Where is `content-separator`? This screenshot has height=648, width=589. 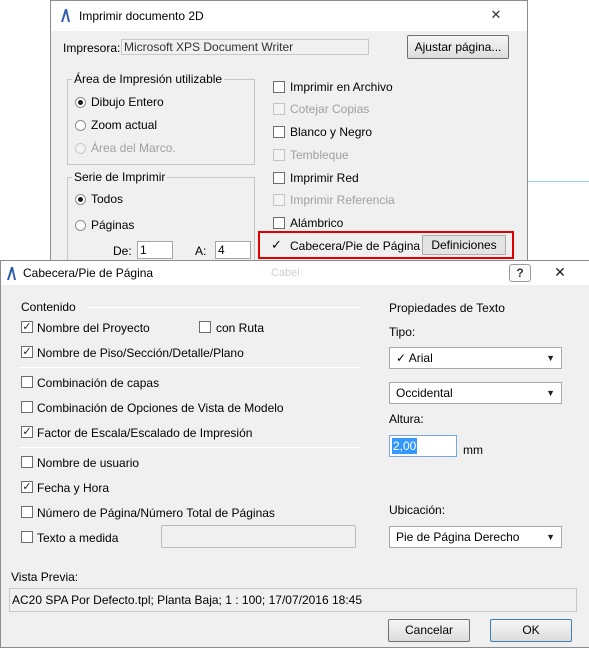
content-separator is located at coordinates (224, 307).